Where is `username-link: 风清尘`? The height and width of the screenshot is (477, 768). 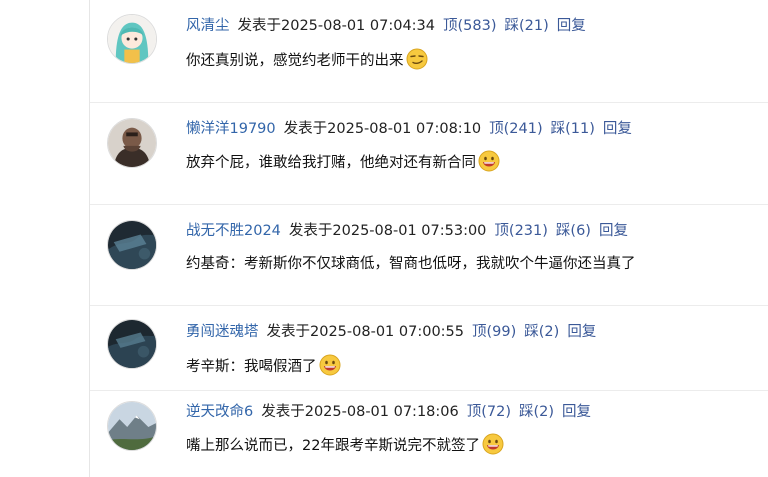 username-link: 风清尘 is located at coordinates (208, 26).